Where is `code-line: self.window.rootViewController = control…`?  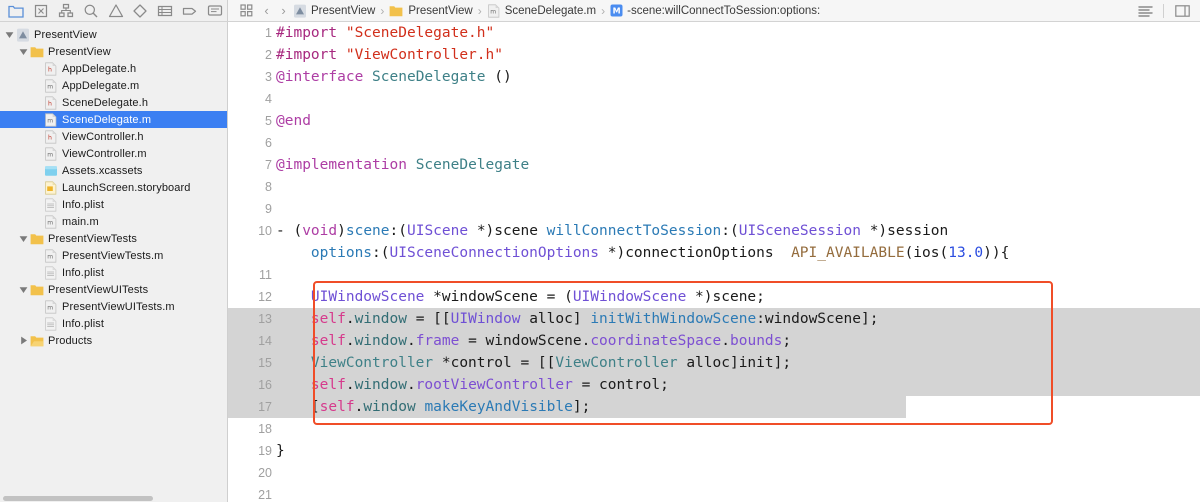
code-line: self.window.rootViewController = control… is located at coordinates (738, 385).